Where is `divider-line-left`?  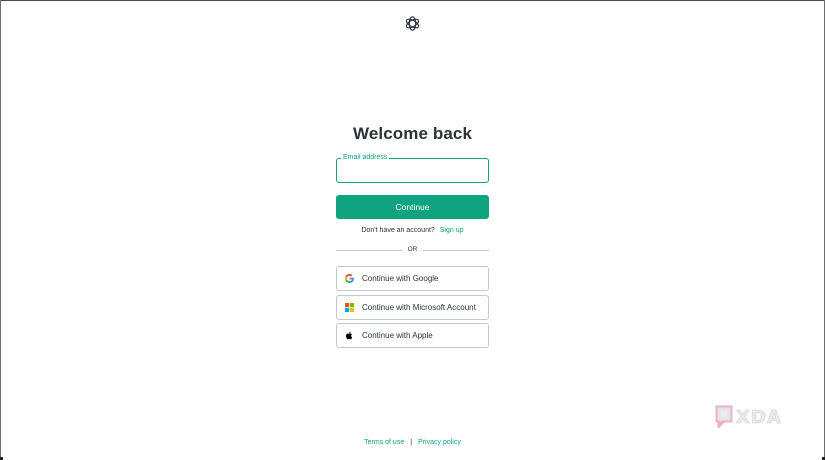 divider-line-left is located at coordinates (369, 250).